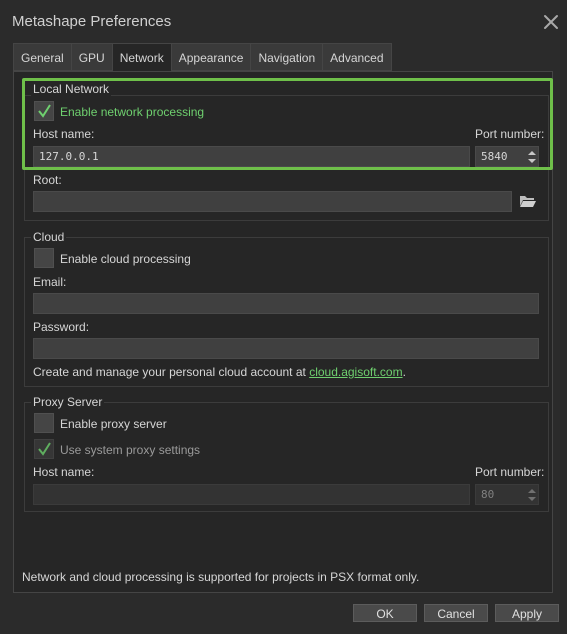 The image size is (567, 634). Describe the element at coordinates (510, 472) in the screenshot. I see `proxy-port-label: Port number:` at that location.